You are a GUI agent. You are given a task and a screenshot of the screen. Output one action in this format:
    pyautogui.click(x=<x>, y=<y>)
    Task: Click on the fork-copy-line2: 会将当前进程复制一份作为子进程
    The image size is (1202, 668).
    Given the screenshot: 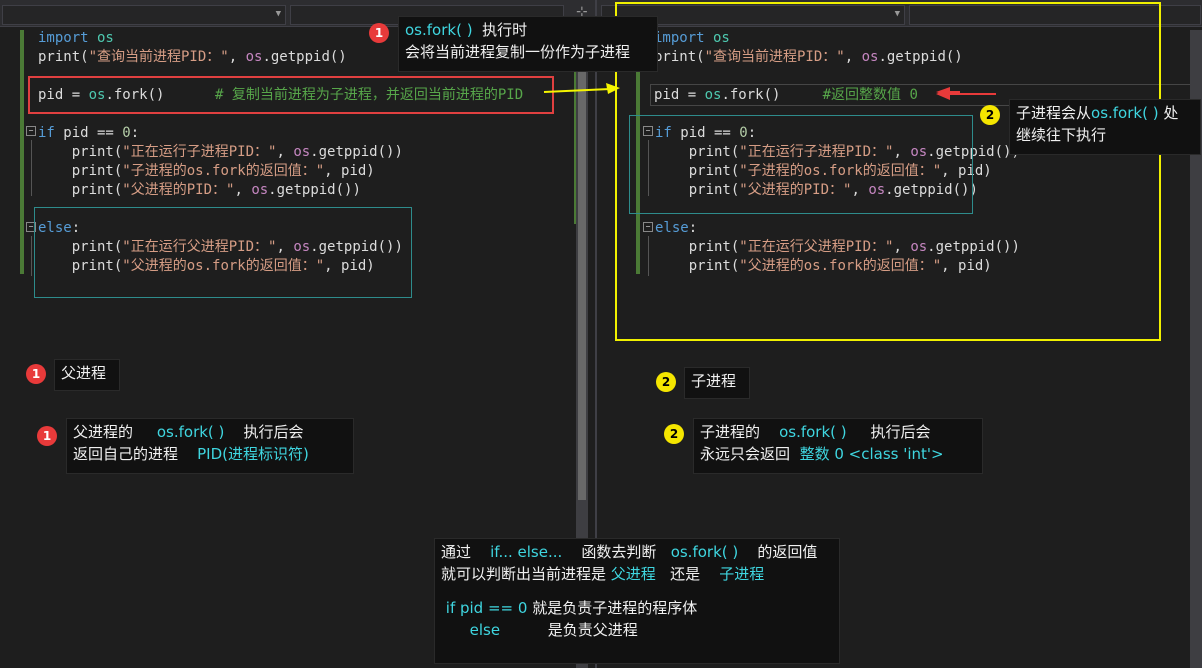 What is the action you would take?
    pyautogui.click(x=518, y=52)
    